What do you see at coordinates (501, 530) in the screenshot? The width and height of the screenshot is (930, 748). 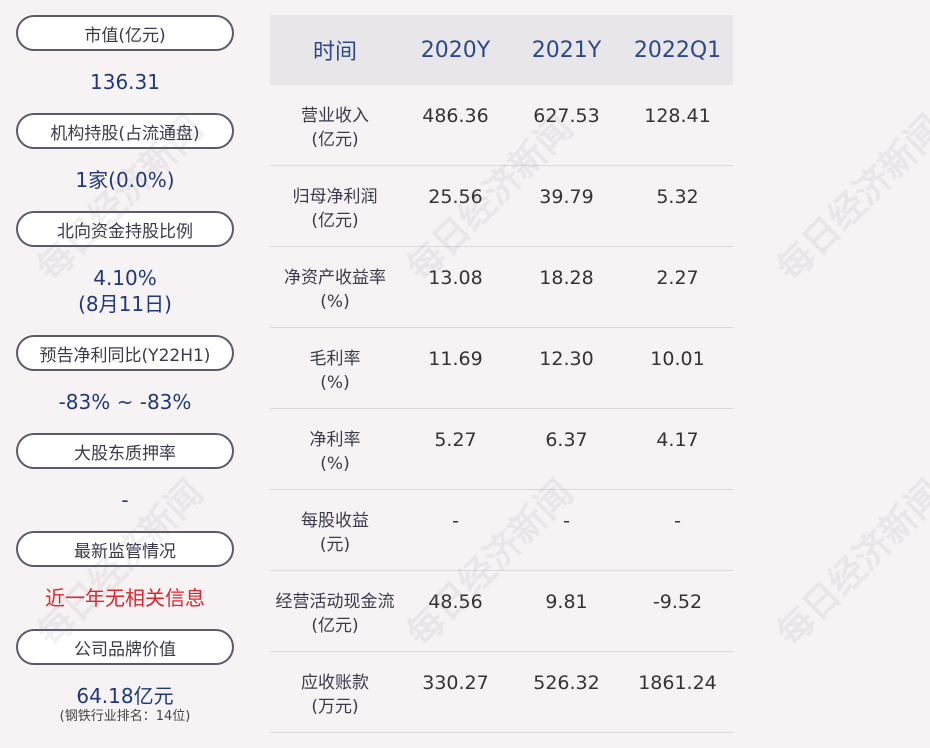 I see `table-row: 每股收益 (元) - - -` at bounding box center [501, 530].